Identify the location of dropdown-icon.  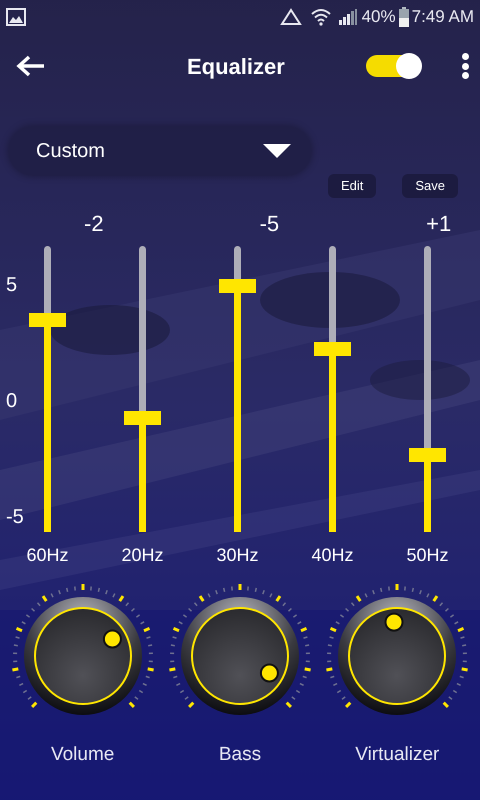
(277, 151).